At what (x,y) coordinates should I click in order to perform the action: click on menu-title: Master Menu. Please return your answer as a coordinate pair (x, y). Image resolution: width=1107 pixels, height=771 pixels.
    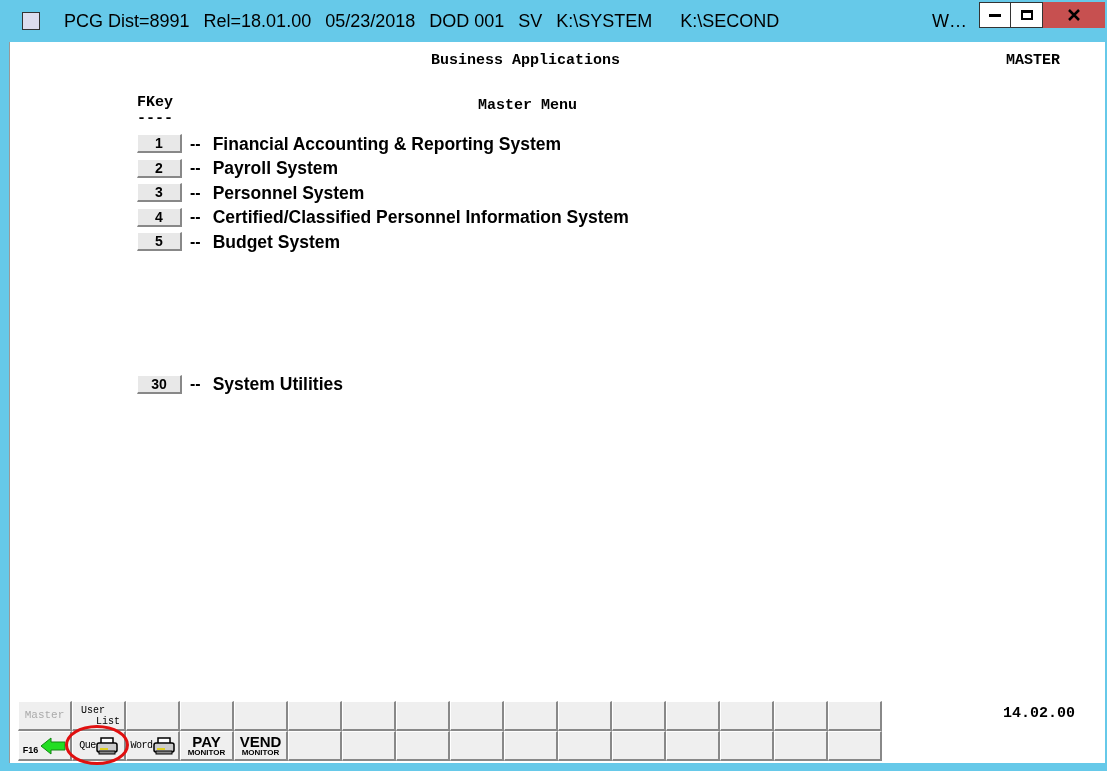
    Looking at the image, I should click on (528, 105).